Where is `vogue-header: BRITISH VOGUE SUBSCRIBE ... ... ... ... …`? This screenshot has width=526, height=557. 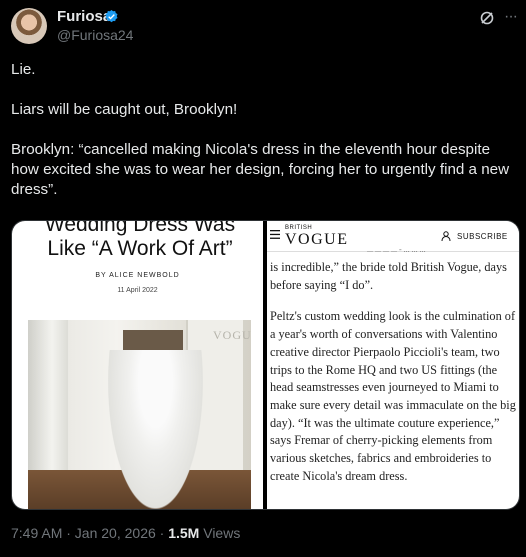 vogue-header: BRITISH VOGUE SUBSCRIBE ... ... ... ... … is located at coordinates (393, 237).